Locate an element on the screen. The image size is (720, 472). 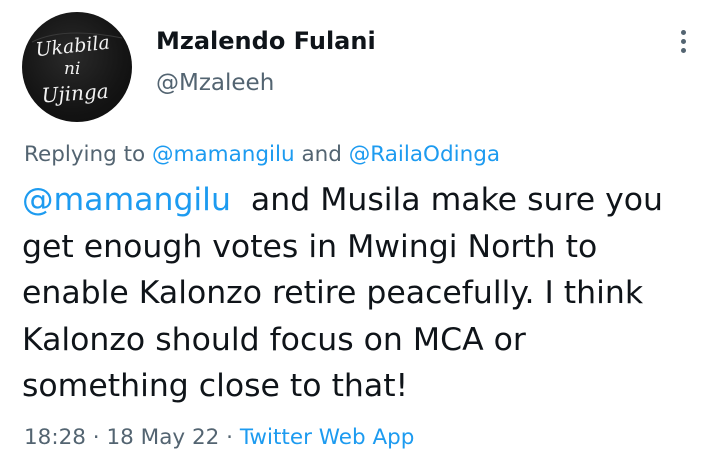
avatar-line-2: ni is located at coordinates (72, 69).